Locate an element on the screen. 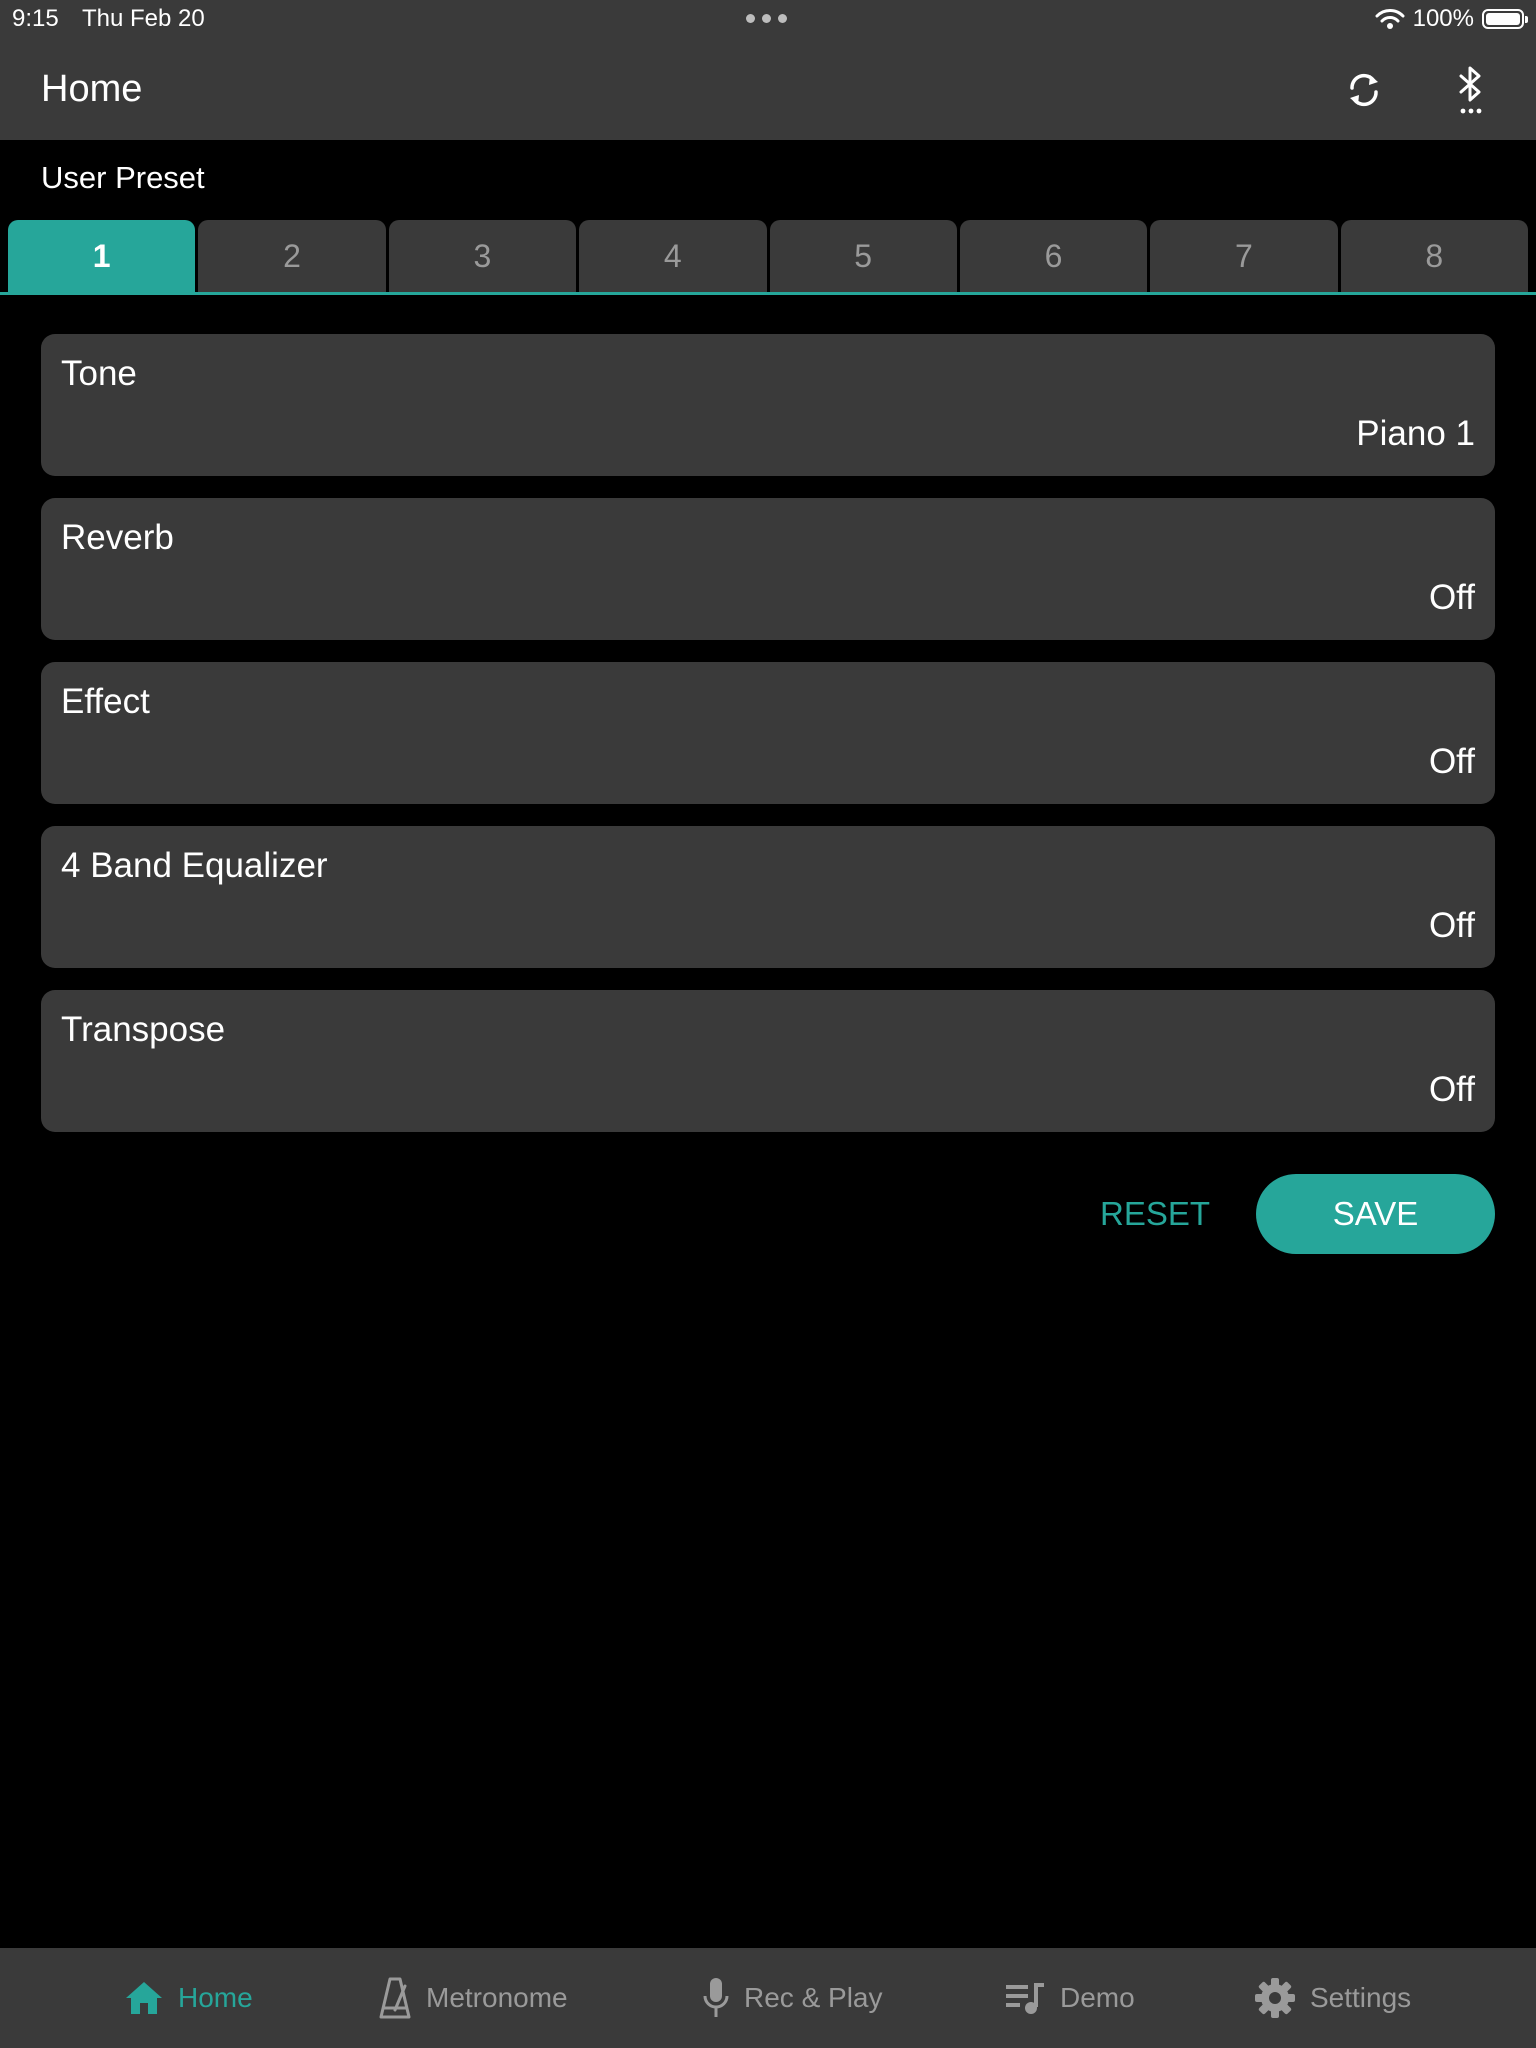  transpose-value: Off is located at coordinates (1451, 1089).